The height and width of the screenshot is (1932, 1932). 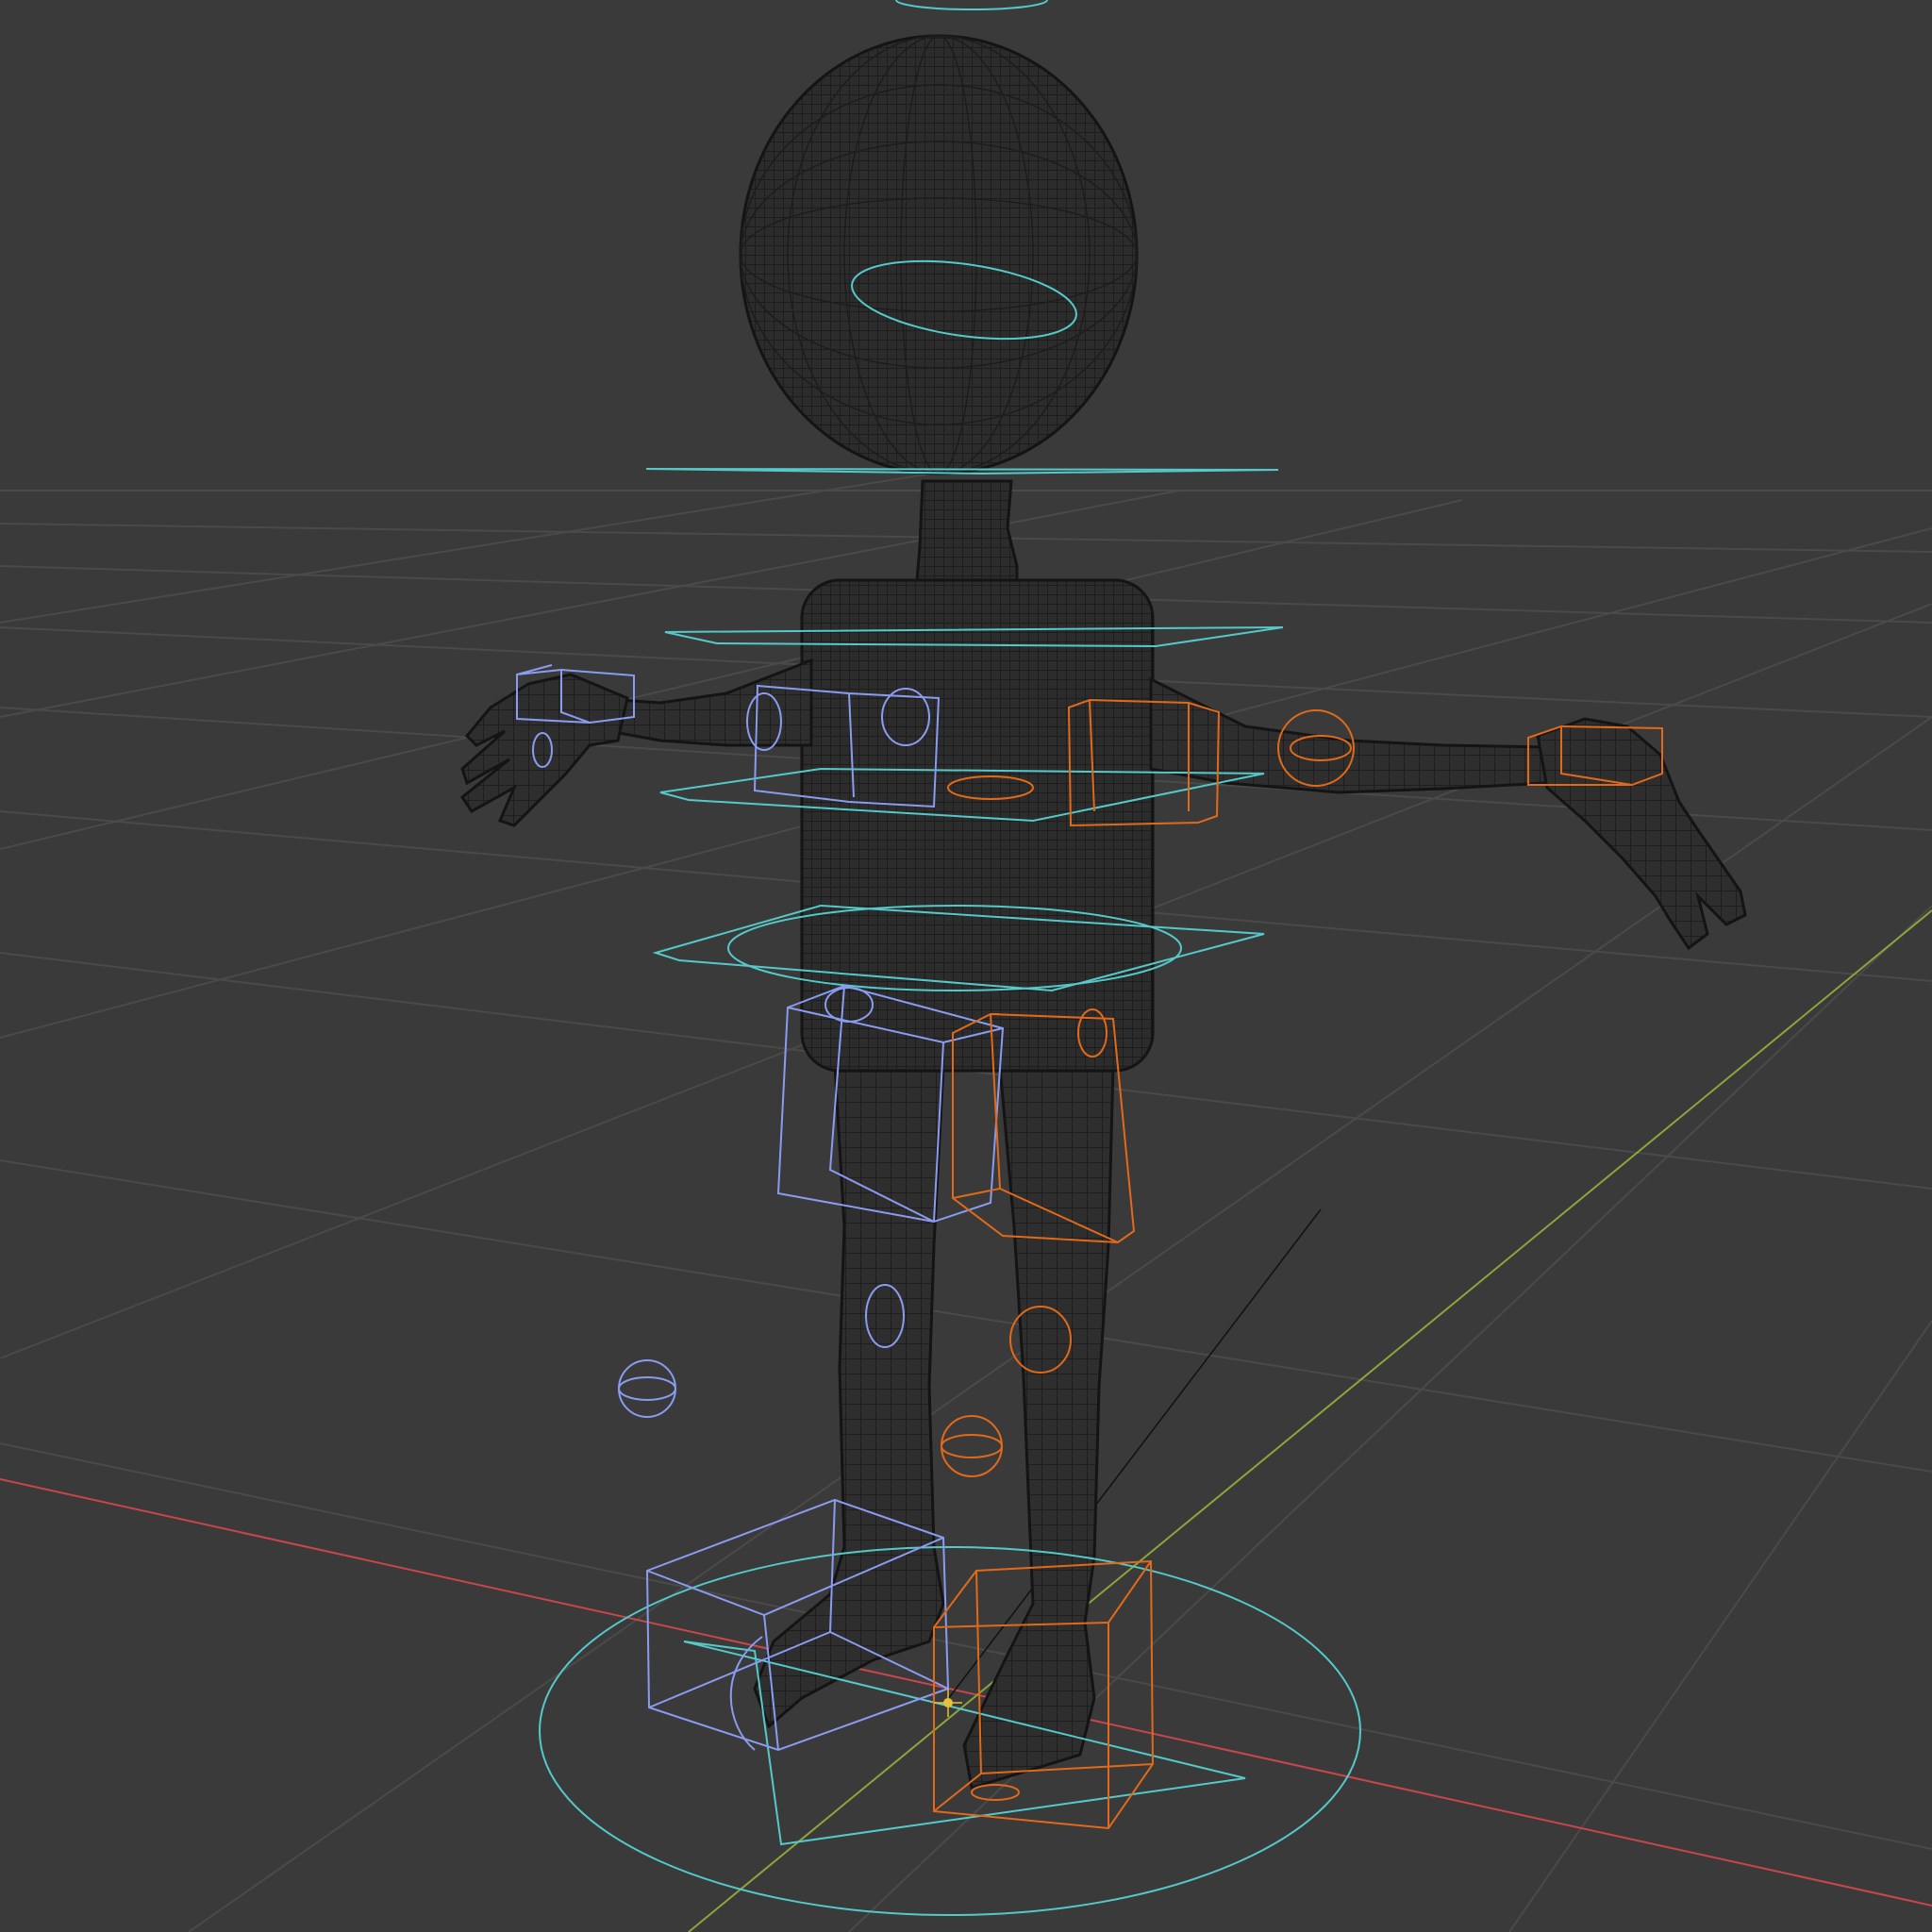 I want to click on left-knee-pole-ring, so click(x=647, y=1388).